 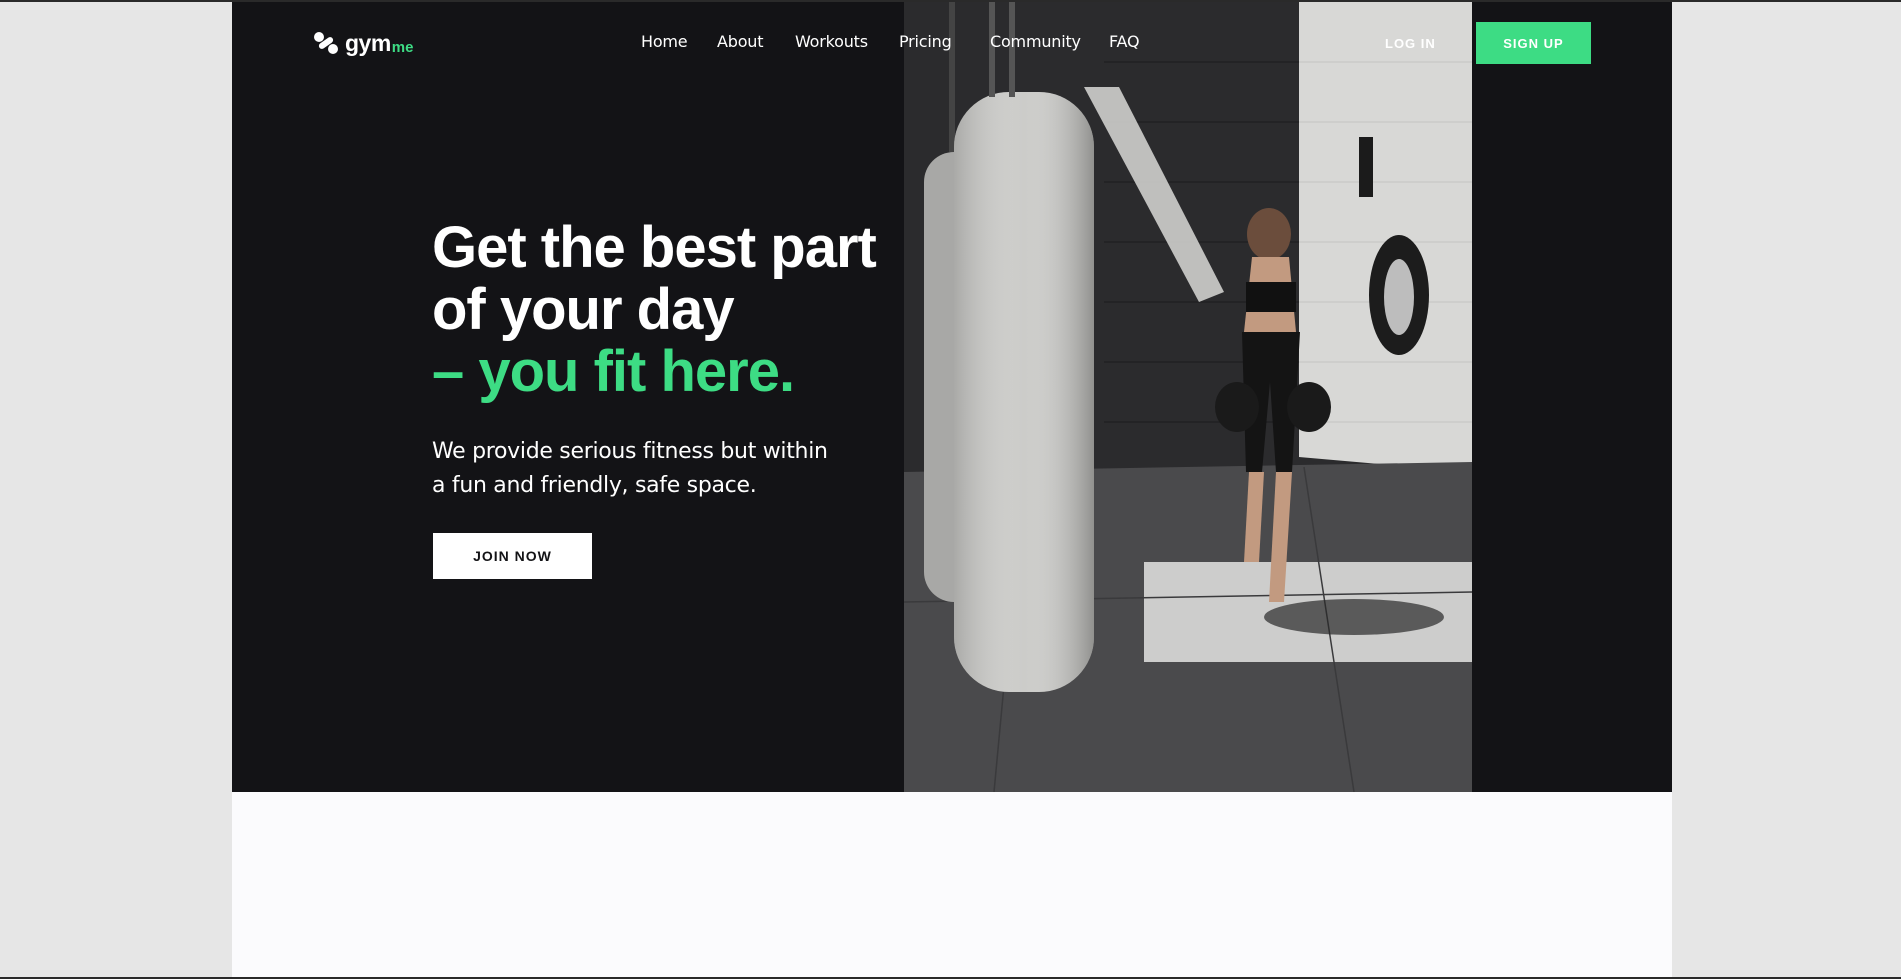 I want to click on brand-name: gym, so click(x=368, y=42).